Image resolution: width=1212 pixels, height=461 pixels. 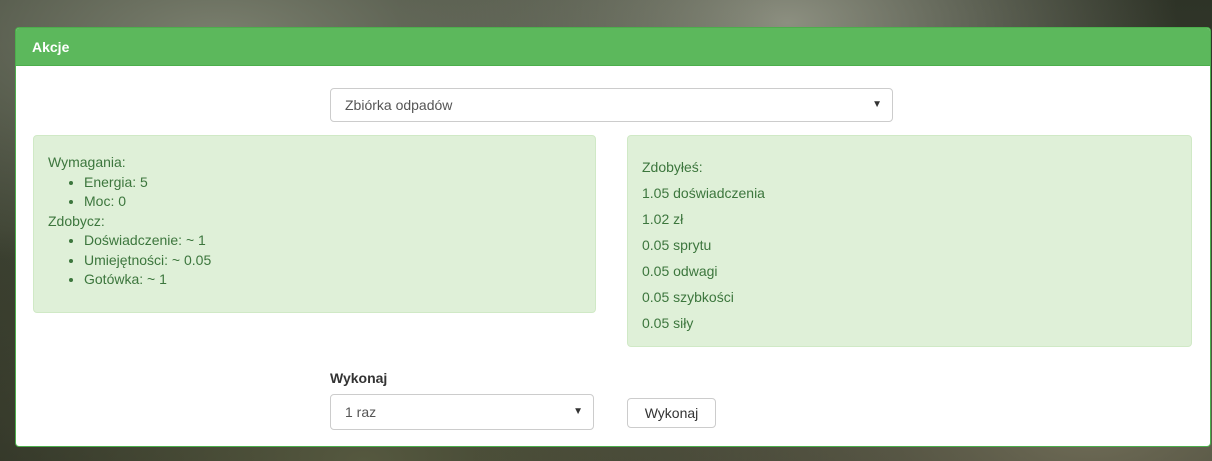 What do you see at coordinates (677, 245) in the screenshot?
I see `gain-line: 0.05 sprytu` at bounding box center [677, 245].